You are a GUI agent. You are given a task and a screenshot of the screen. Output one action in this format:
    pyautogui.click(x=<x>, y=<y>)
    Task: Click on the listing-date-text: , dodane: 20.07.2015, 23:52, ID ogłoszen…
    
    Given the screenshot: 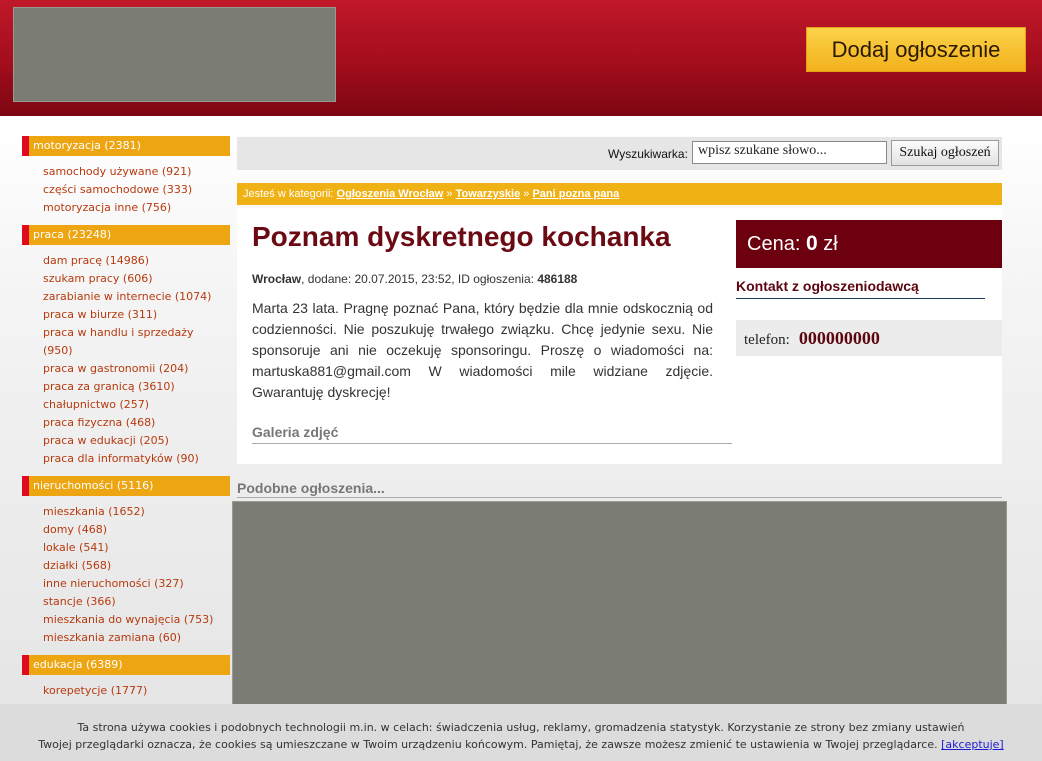 What is the action you would take?
    pyautogui.click(x=419, y=279)
    